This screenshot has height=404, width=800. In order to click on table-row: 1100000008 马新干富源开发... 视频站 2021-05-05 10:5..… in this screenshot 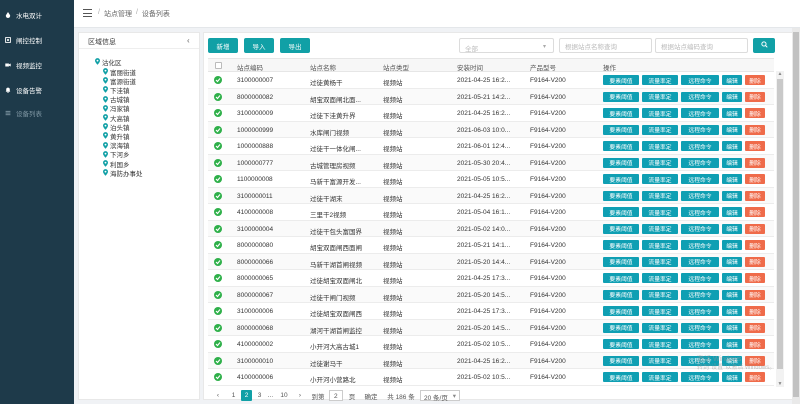, I will do `click(491, 179)`.